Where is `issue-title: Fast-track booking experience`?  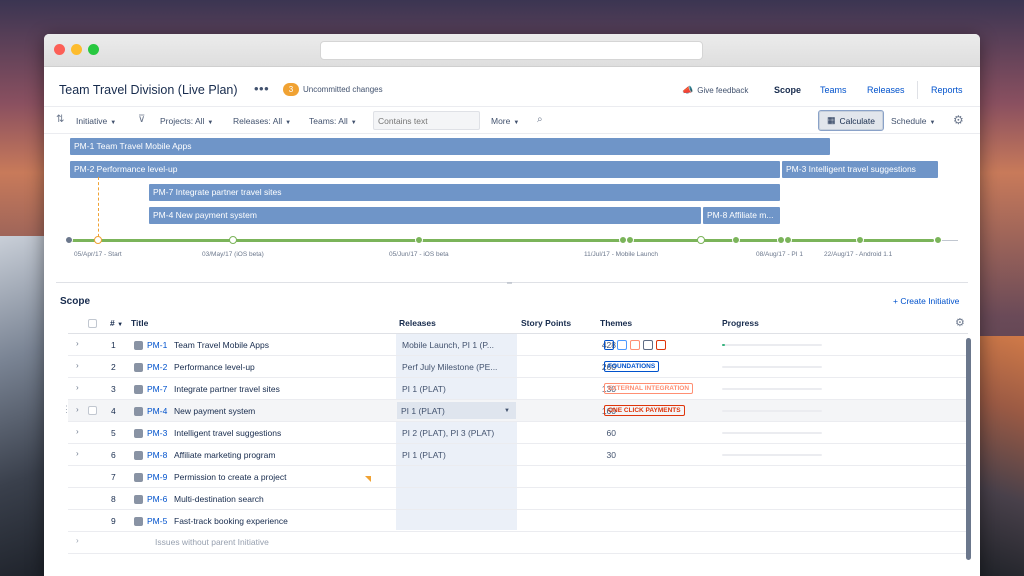 issue-title: Fast-track booking experience is located at coordinates (231, 521).